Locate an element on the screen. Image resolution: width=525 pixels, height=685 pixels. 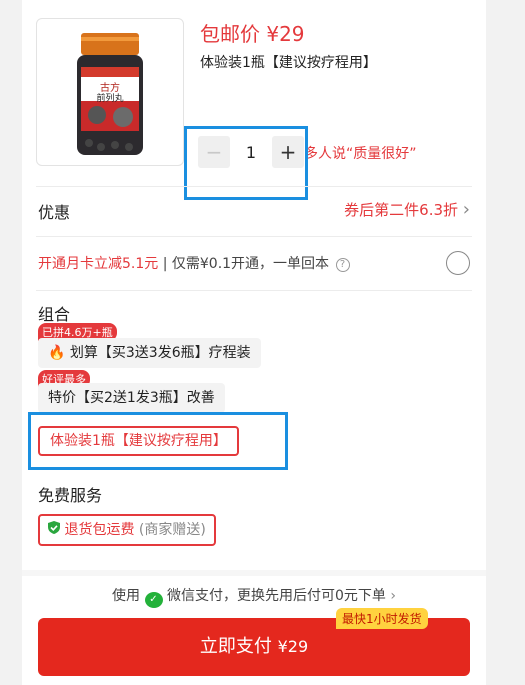
monthly-card-row: 开通月卡立减5.1元 | 仅需¥0.1开通，一单回本 ? is located at coordinates (194, 263).